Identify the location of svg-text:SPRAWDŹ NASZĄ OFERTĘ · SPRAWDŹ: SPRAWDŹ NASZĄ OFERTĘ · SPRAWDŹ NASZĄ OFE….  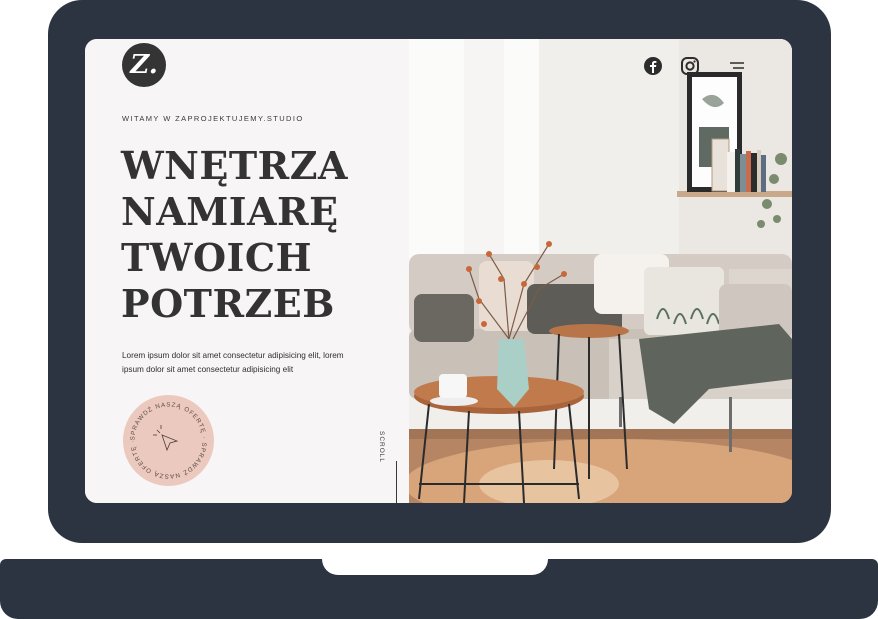
(168, 440).